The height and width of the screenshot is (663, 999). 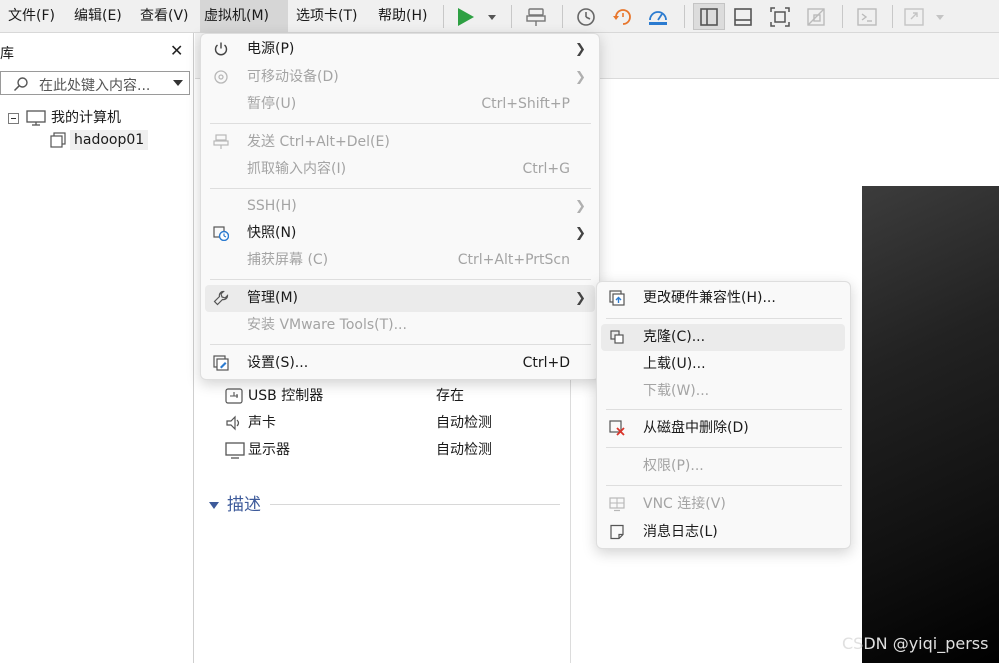 I want to click on vm-menu-grab-input: 抓取输入内容(I) Ctrl+G, so click(x=400, y=169).